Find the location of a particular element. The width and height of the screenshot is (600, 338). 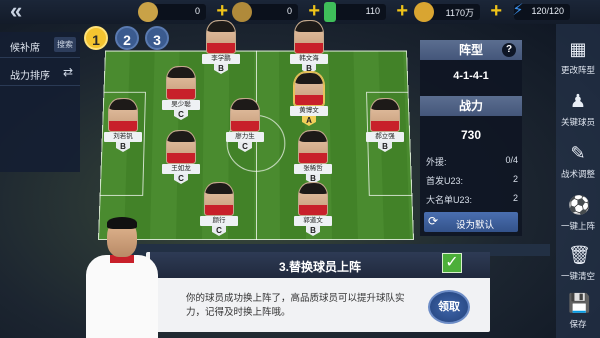

player-name: 廖力生 is located at coordinates (245, 137).